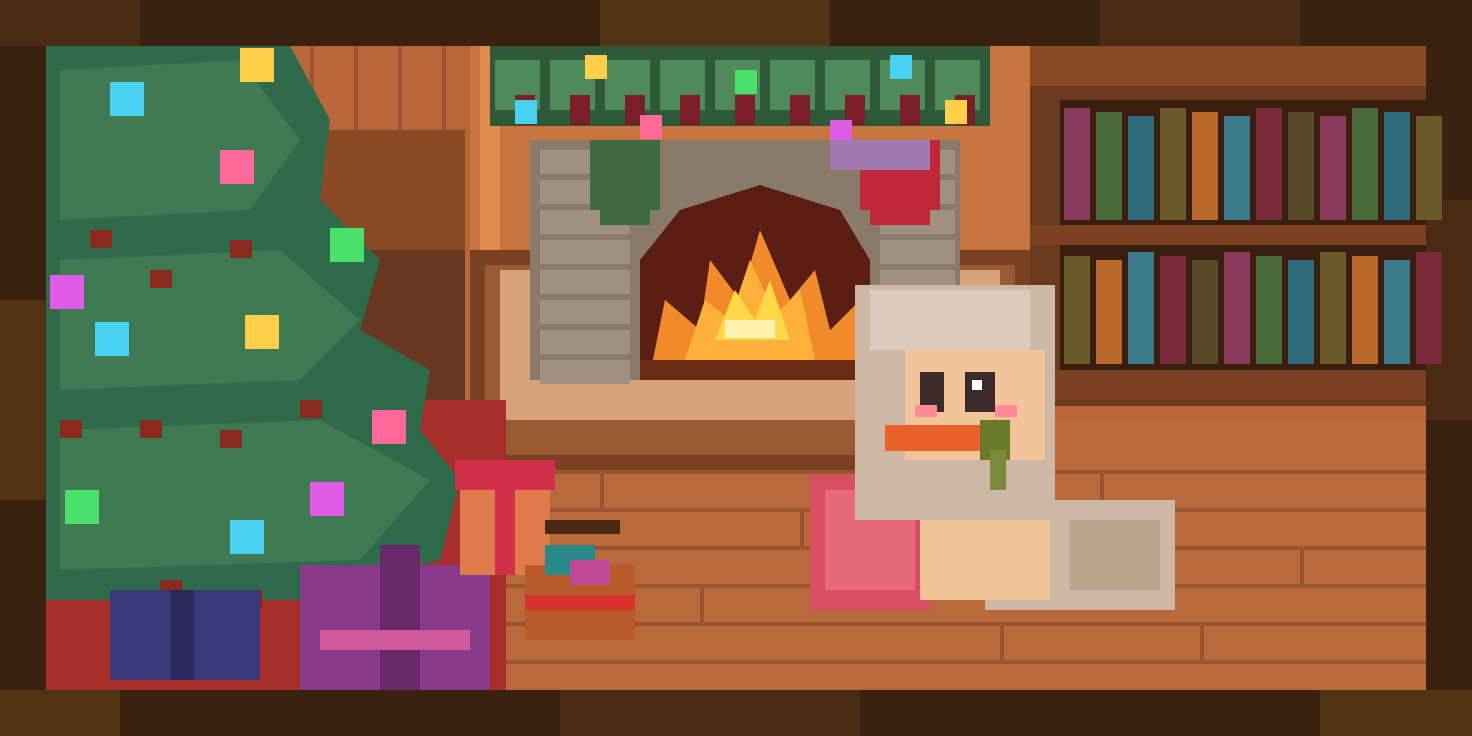 The width and height of the screenshot is (1472, 736). Describe the element at coordinates (1236, 226) in the screenshot. I see `bookshelf` at that location.